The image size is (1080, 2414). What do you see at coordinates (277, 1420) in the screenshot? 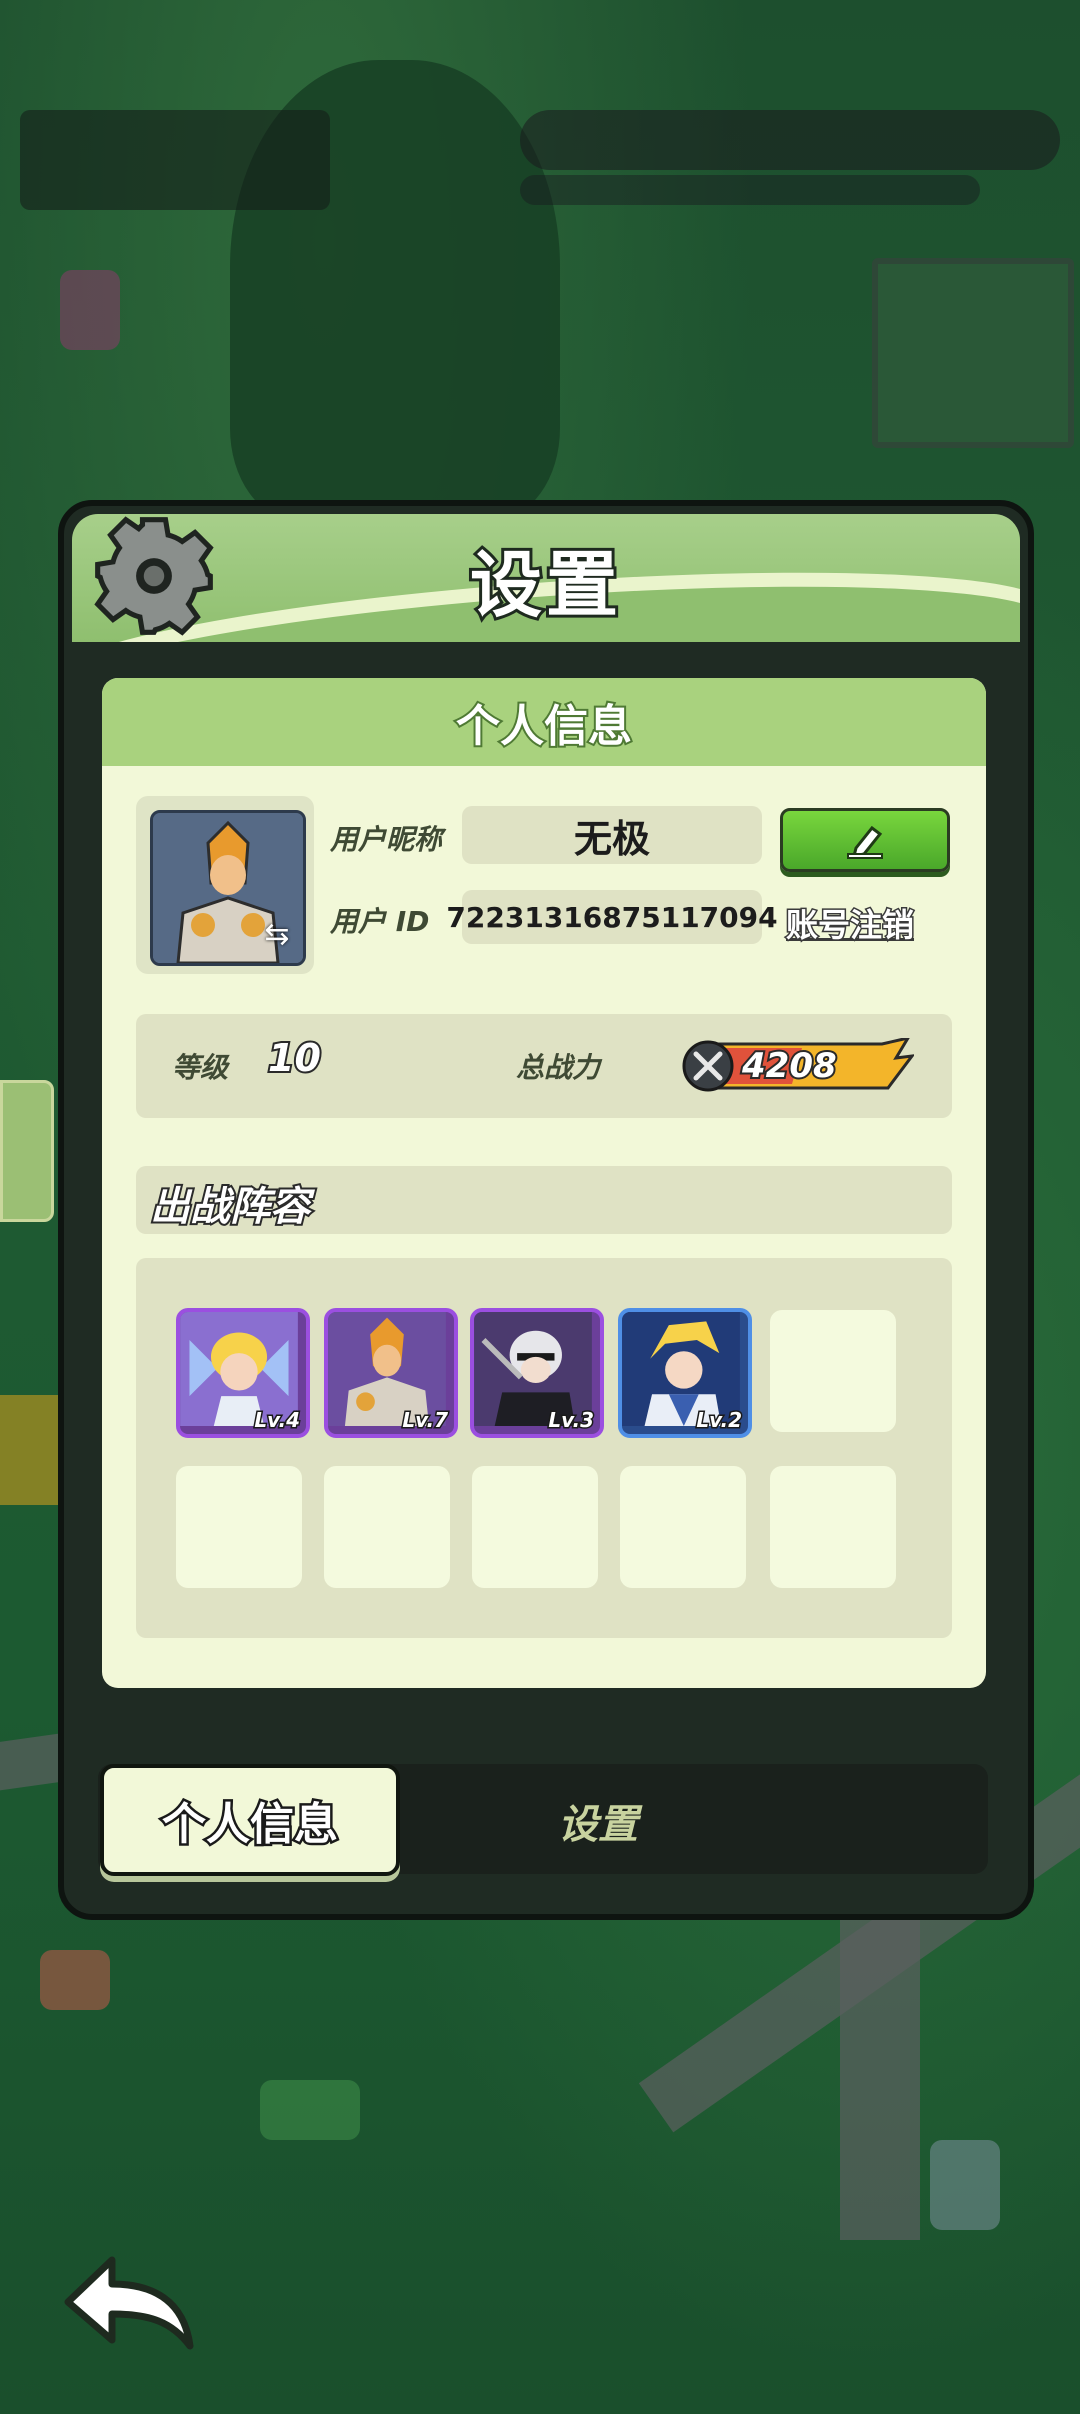
I see `hero-level: Lv.4` at bounding box center [277, 1420].